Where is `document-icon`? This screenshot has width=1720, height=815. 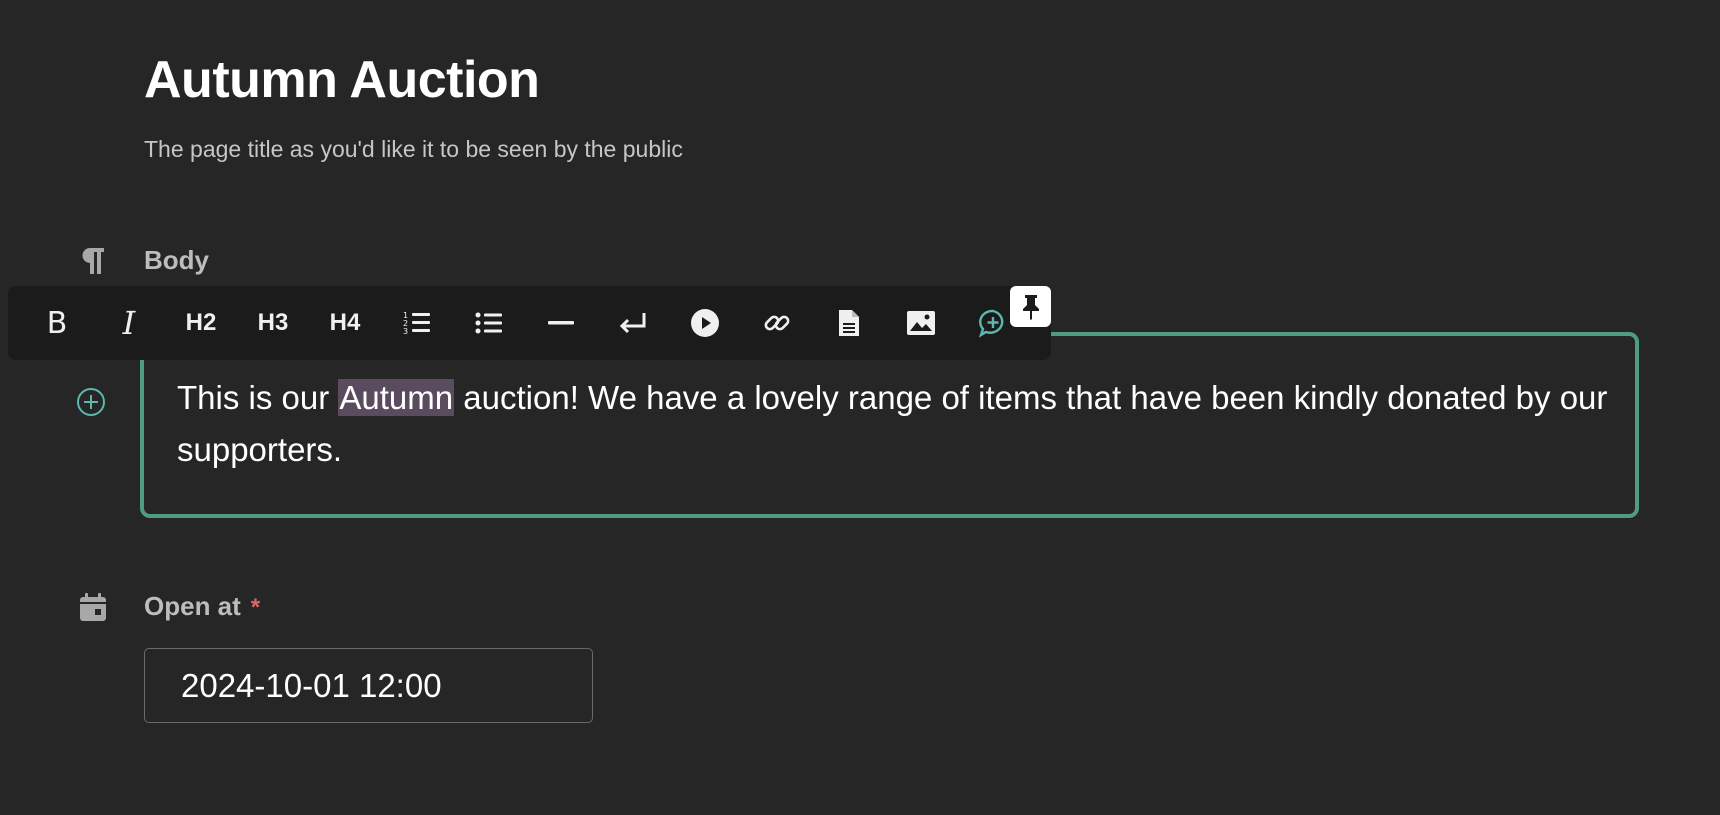
document-icon is located at coordinates (849, 323).